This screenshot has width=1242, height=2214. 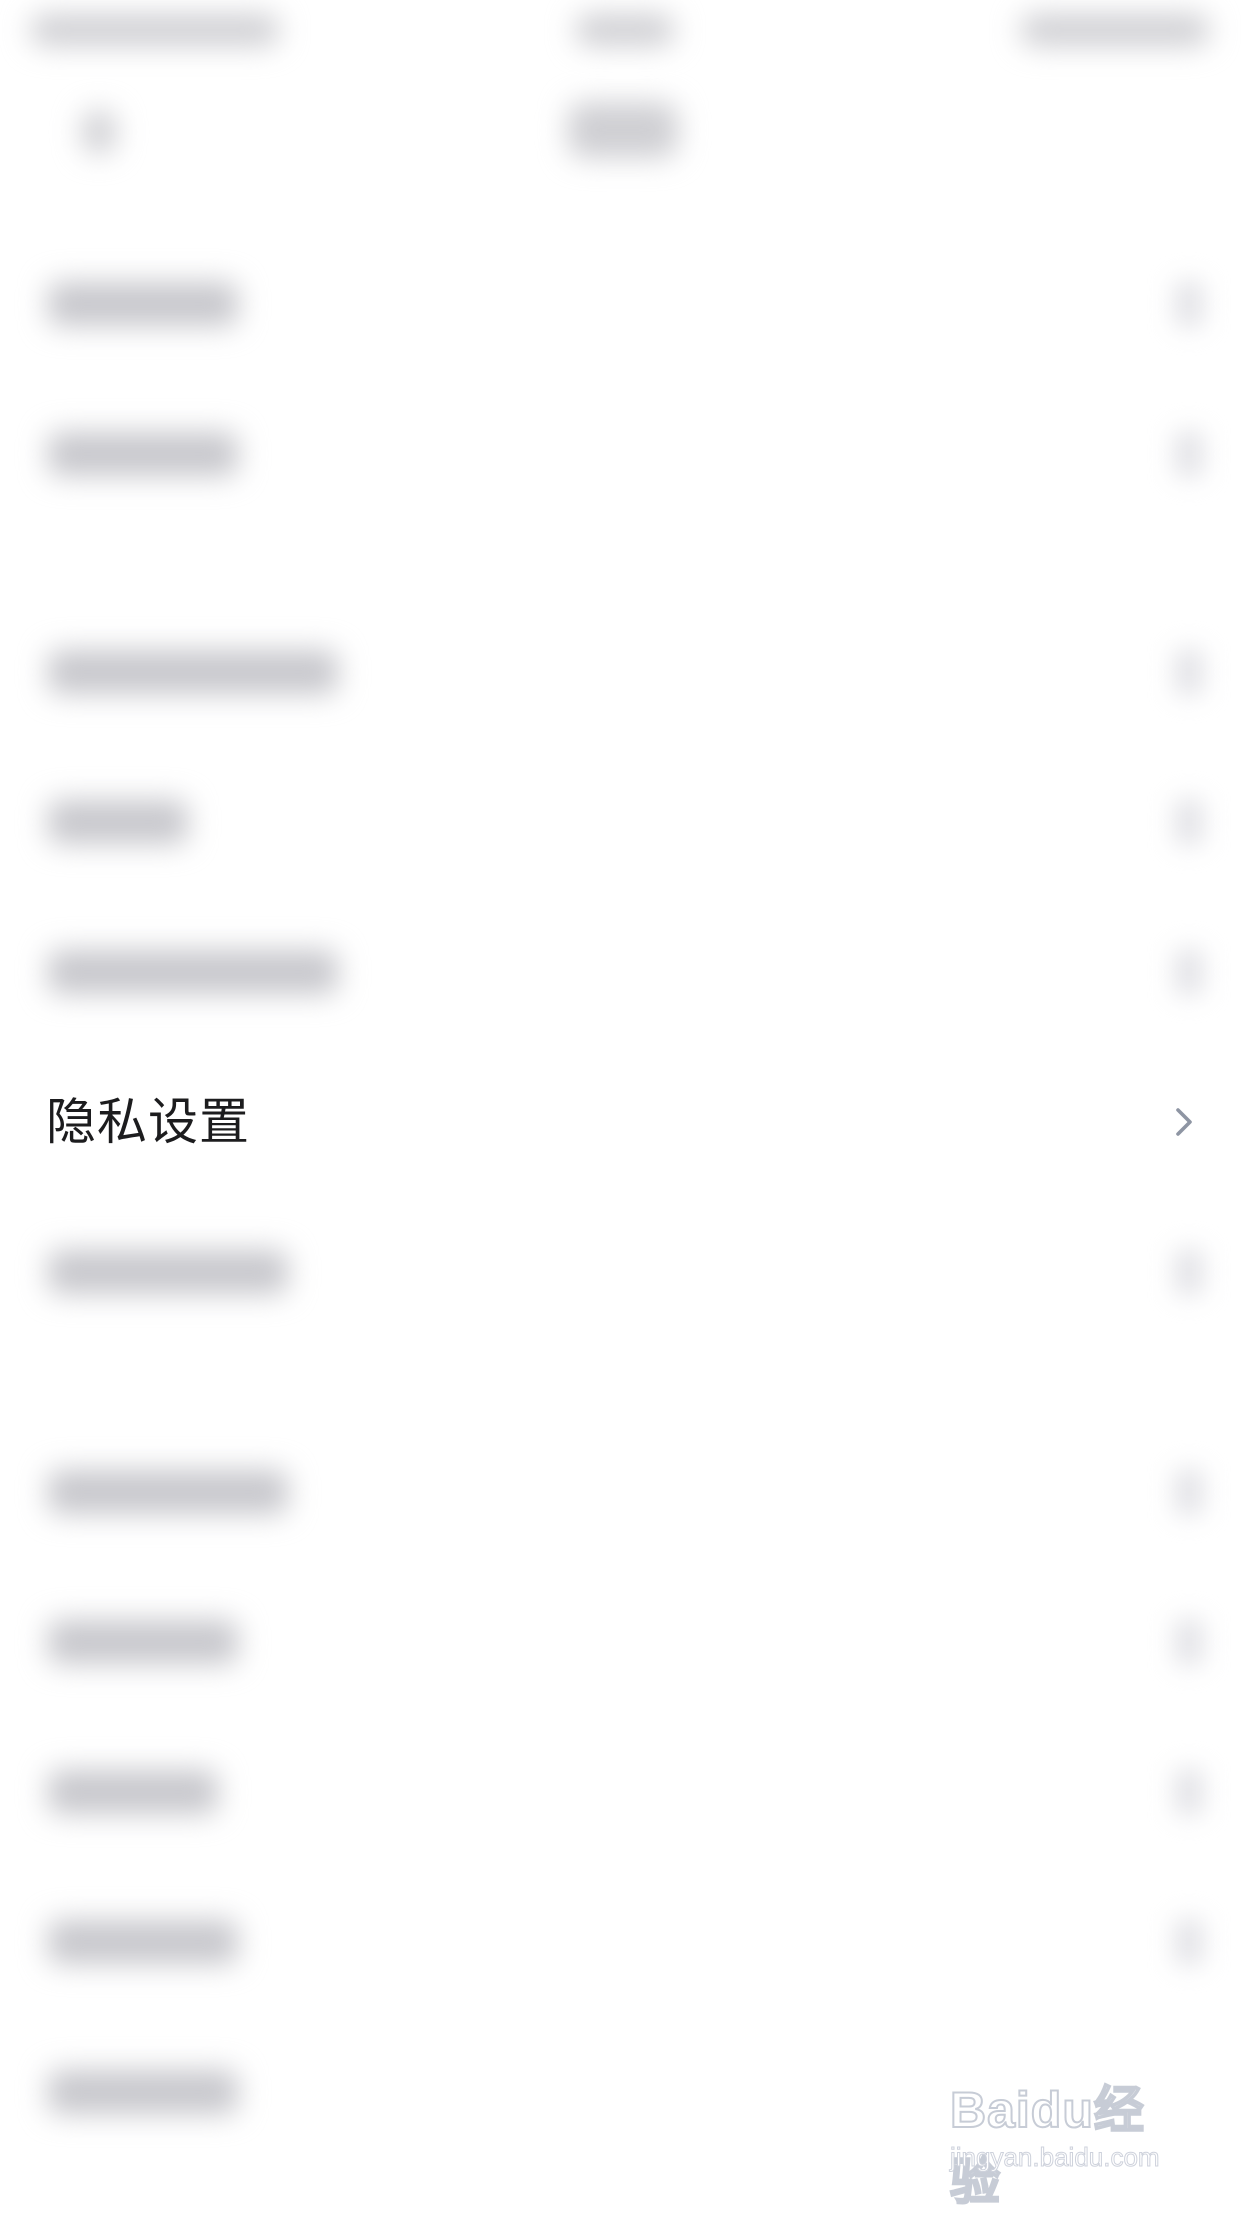 What do you see at coordinates (1069, 2135) in the screenshot?
I see `baidu-watermark: Baidu经验 jingyan.baidu.com` at bounding box center [1069, 2135].